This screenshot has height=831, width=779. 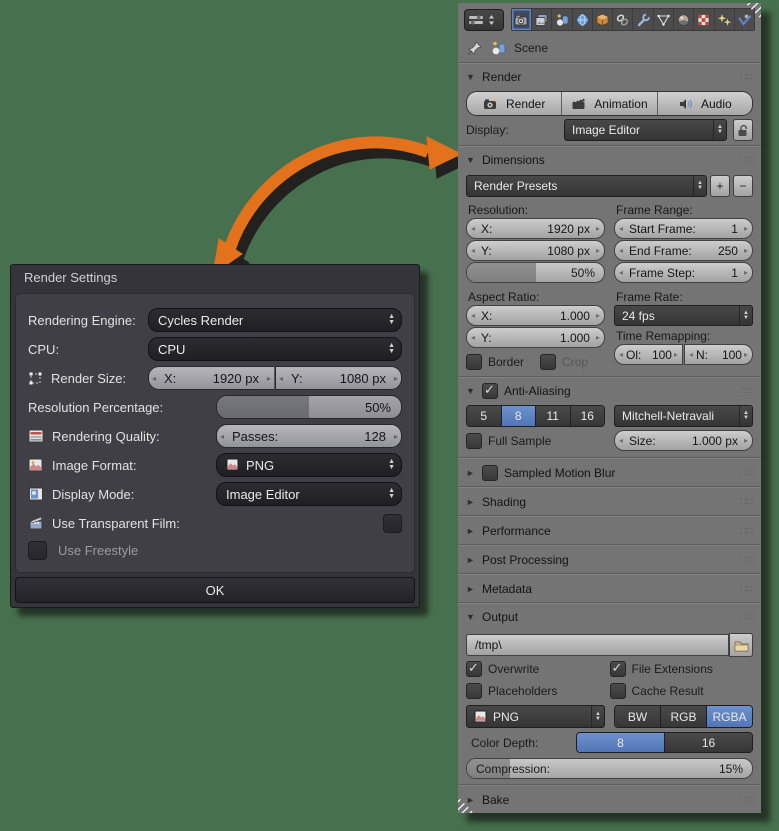 What do you see at coordinates (548, 362) in the screenshot?
I see `crop-checkbox` at bounding box center [548, 362].